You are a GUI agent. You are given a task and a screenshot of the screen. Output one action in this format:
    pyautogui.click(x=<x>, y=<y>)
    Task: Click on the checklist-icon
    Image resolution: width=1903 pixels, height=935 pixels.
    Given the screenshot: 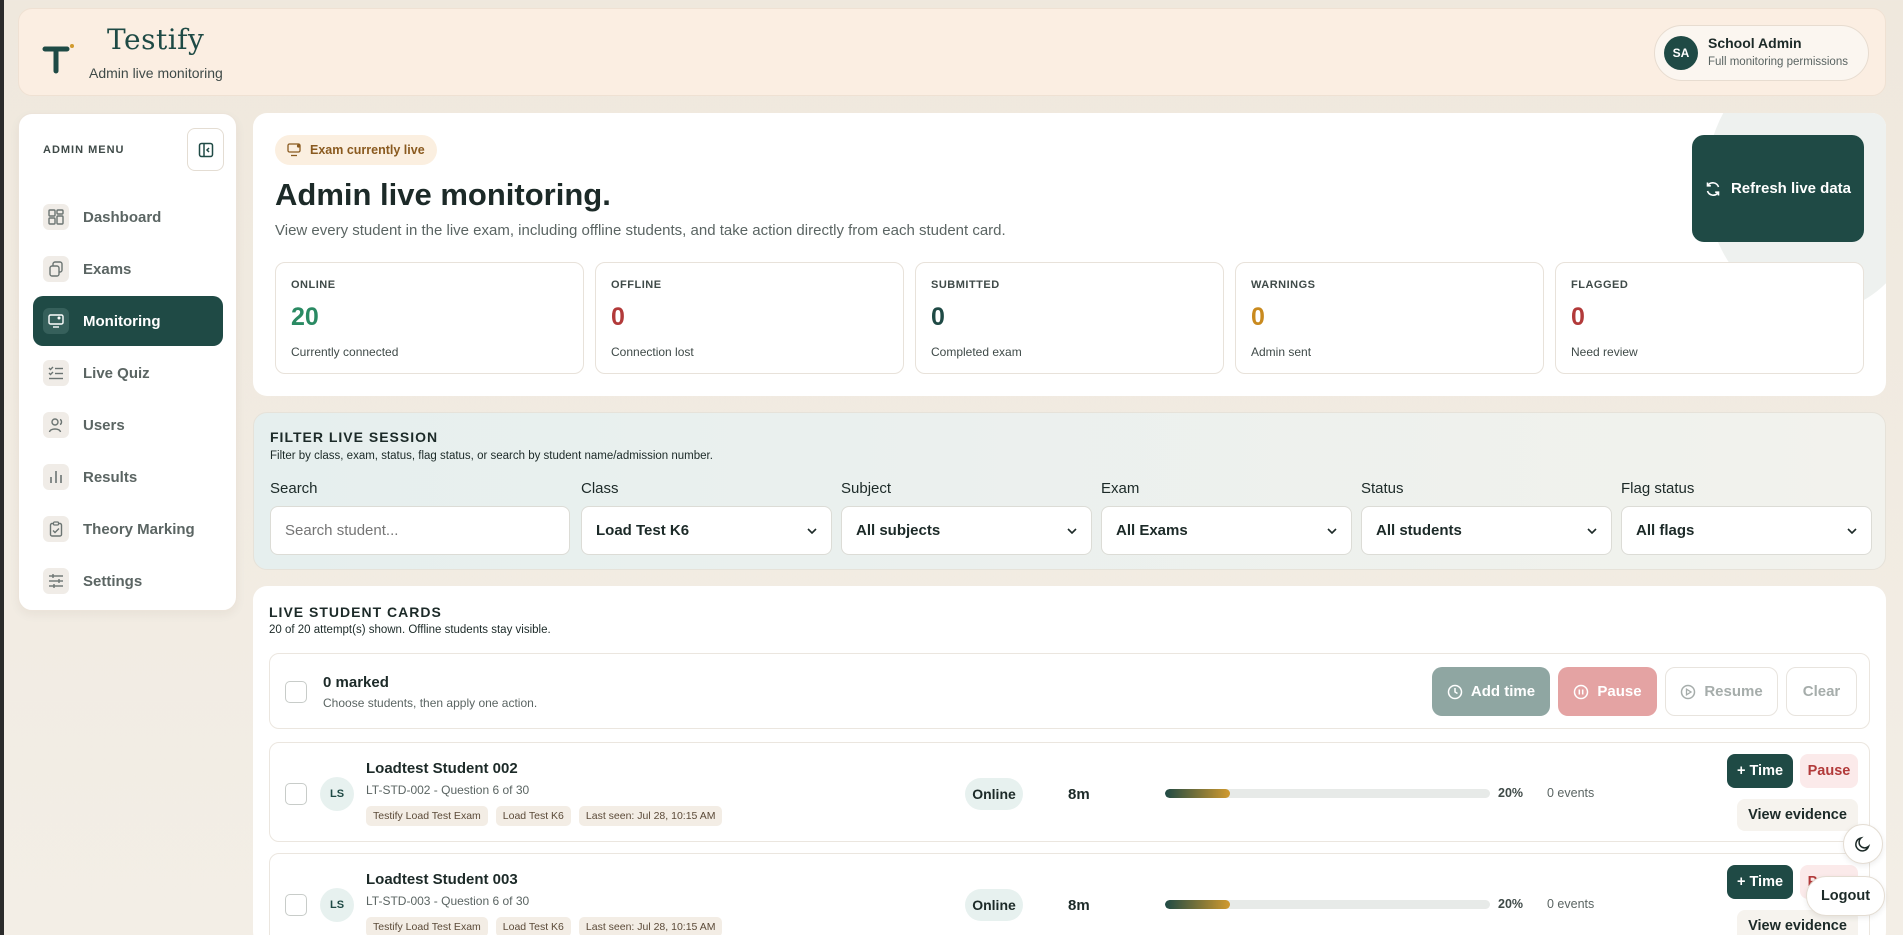 What is the action you would take?
    pyautogui.click(x=56, y=373)
    